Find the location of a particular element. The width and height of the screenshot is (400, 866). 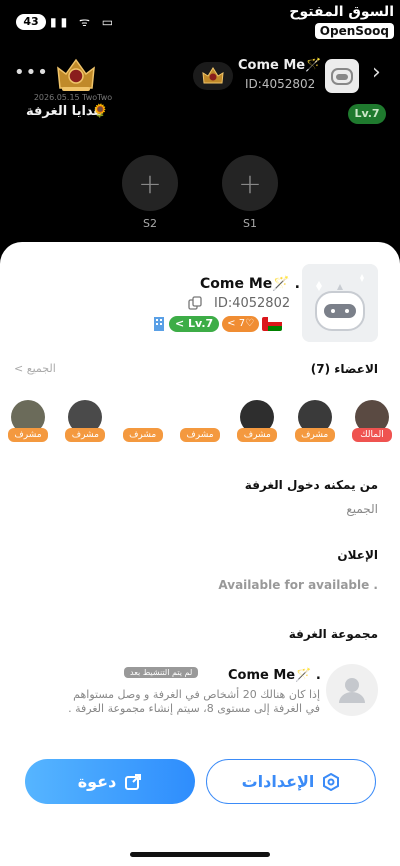

invite-button: دعوة is located at coordinates (110, 781).